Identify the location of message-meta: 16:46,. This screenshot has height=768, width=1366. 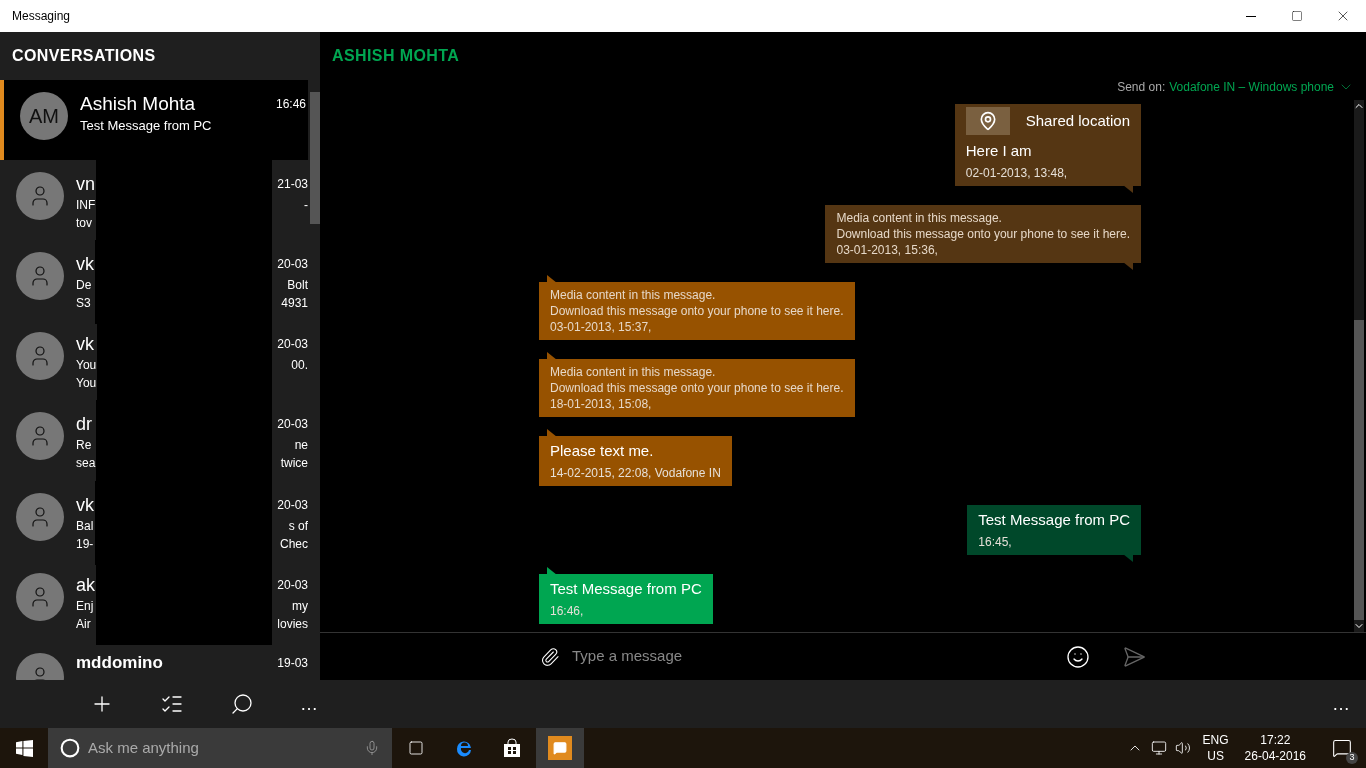
(567, 611).